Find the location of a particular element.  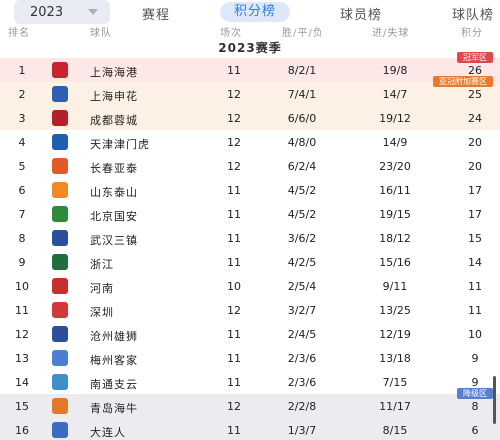

table-row: 2 上海申花 12 7/4/1 14/7 25 亚冠附加赛区 is located at coordinates (250, 91).